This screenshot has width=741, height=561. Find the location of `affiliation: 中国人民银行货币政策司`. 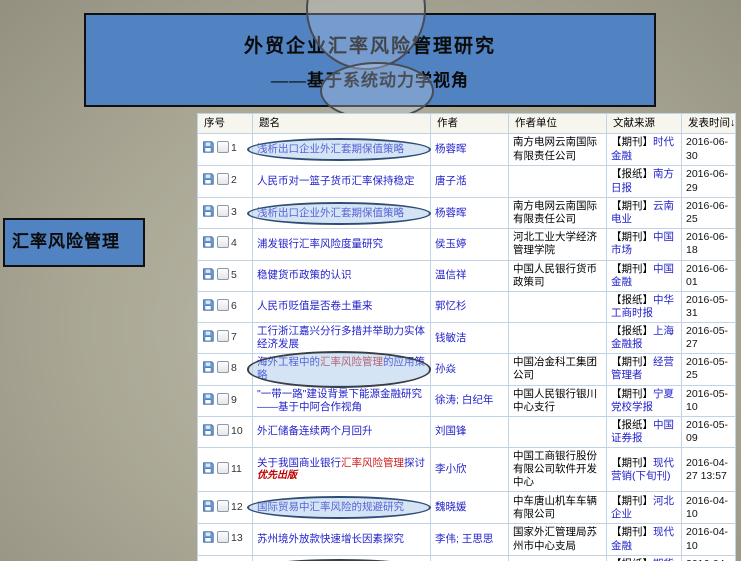

affiliation: 中国人民银行货币政策司 is located at coordinates (557, 275).